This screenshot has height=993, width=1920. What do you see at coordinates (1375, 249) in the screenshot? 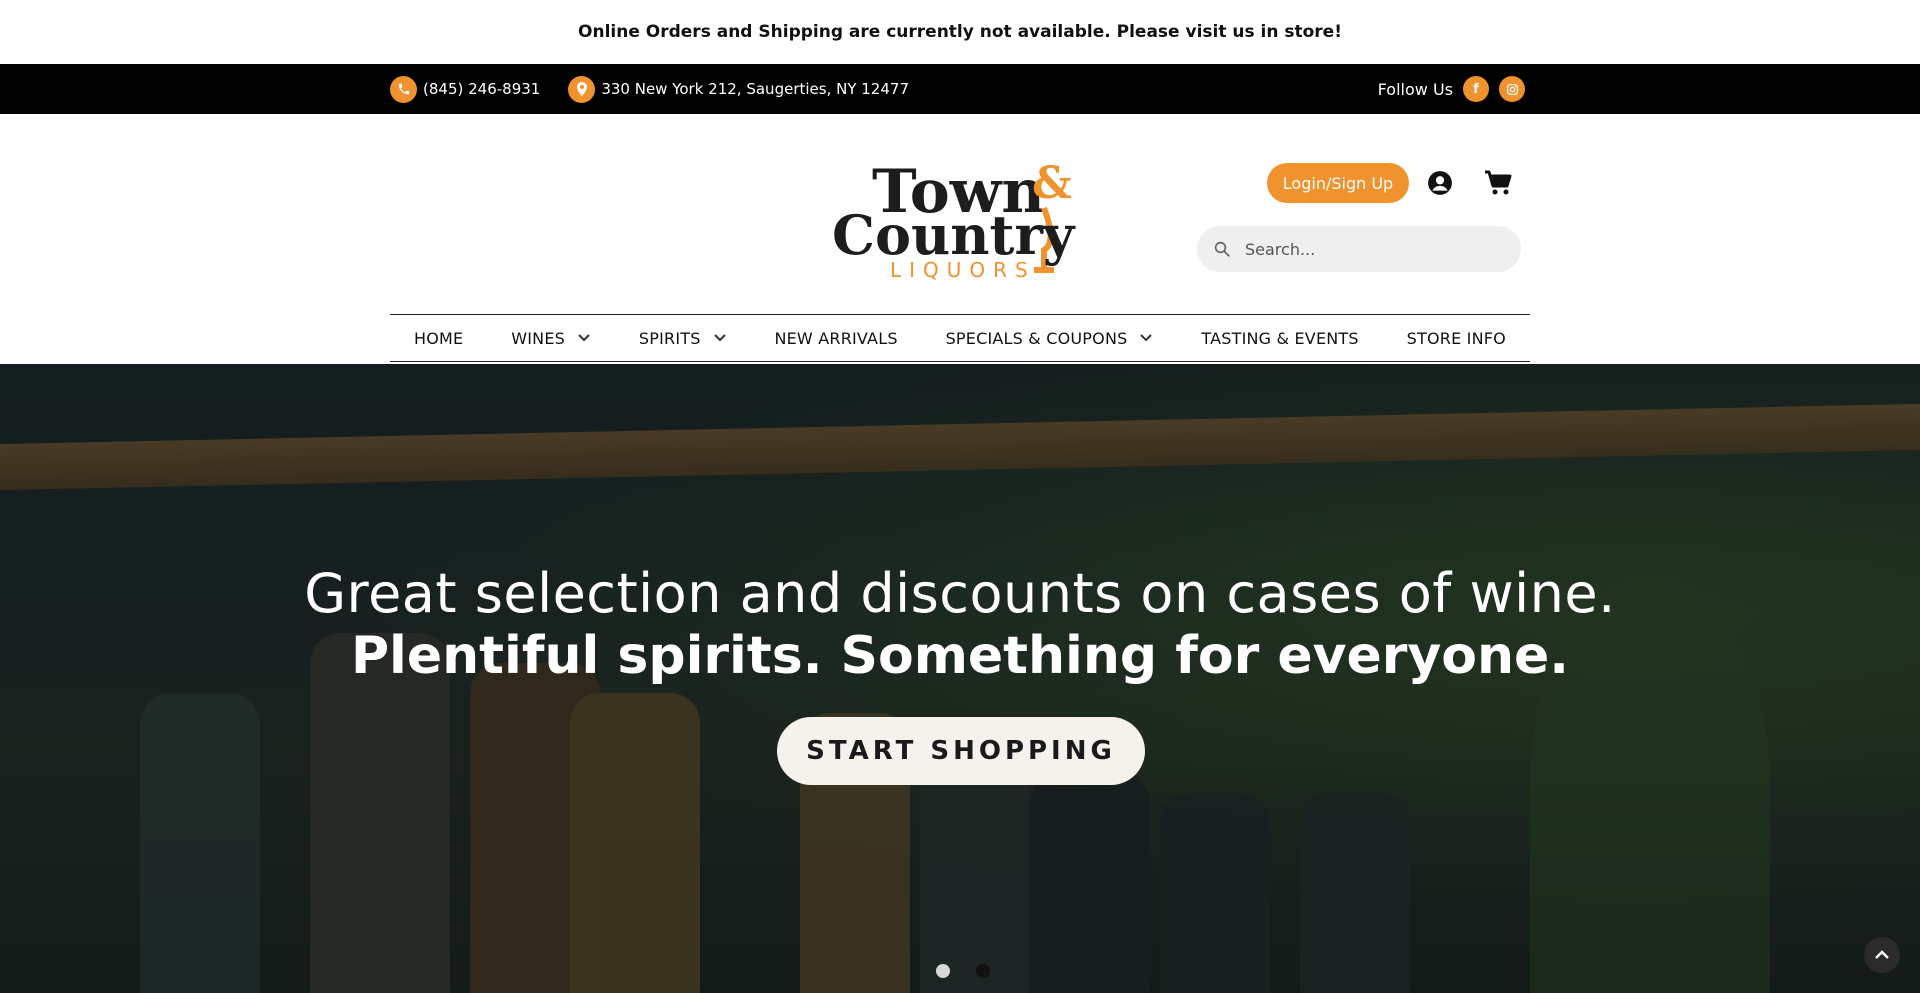
I see `search-input` at bounding box center [1375, 249].